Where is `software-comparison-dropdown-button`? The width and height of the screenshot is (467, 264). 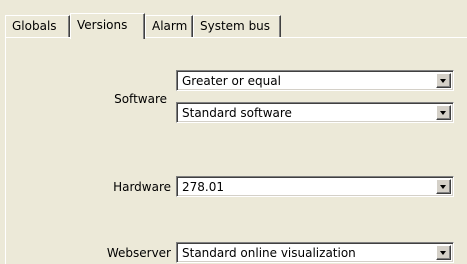
software-comparison-dropdown-button is located at coordinates (443, 80).